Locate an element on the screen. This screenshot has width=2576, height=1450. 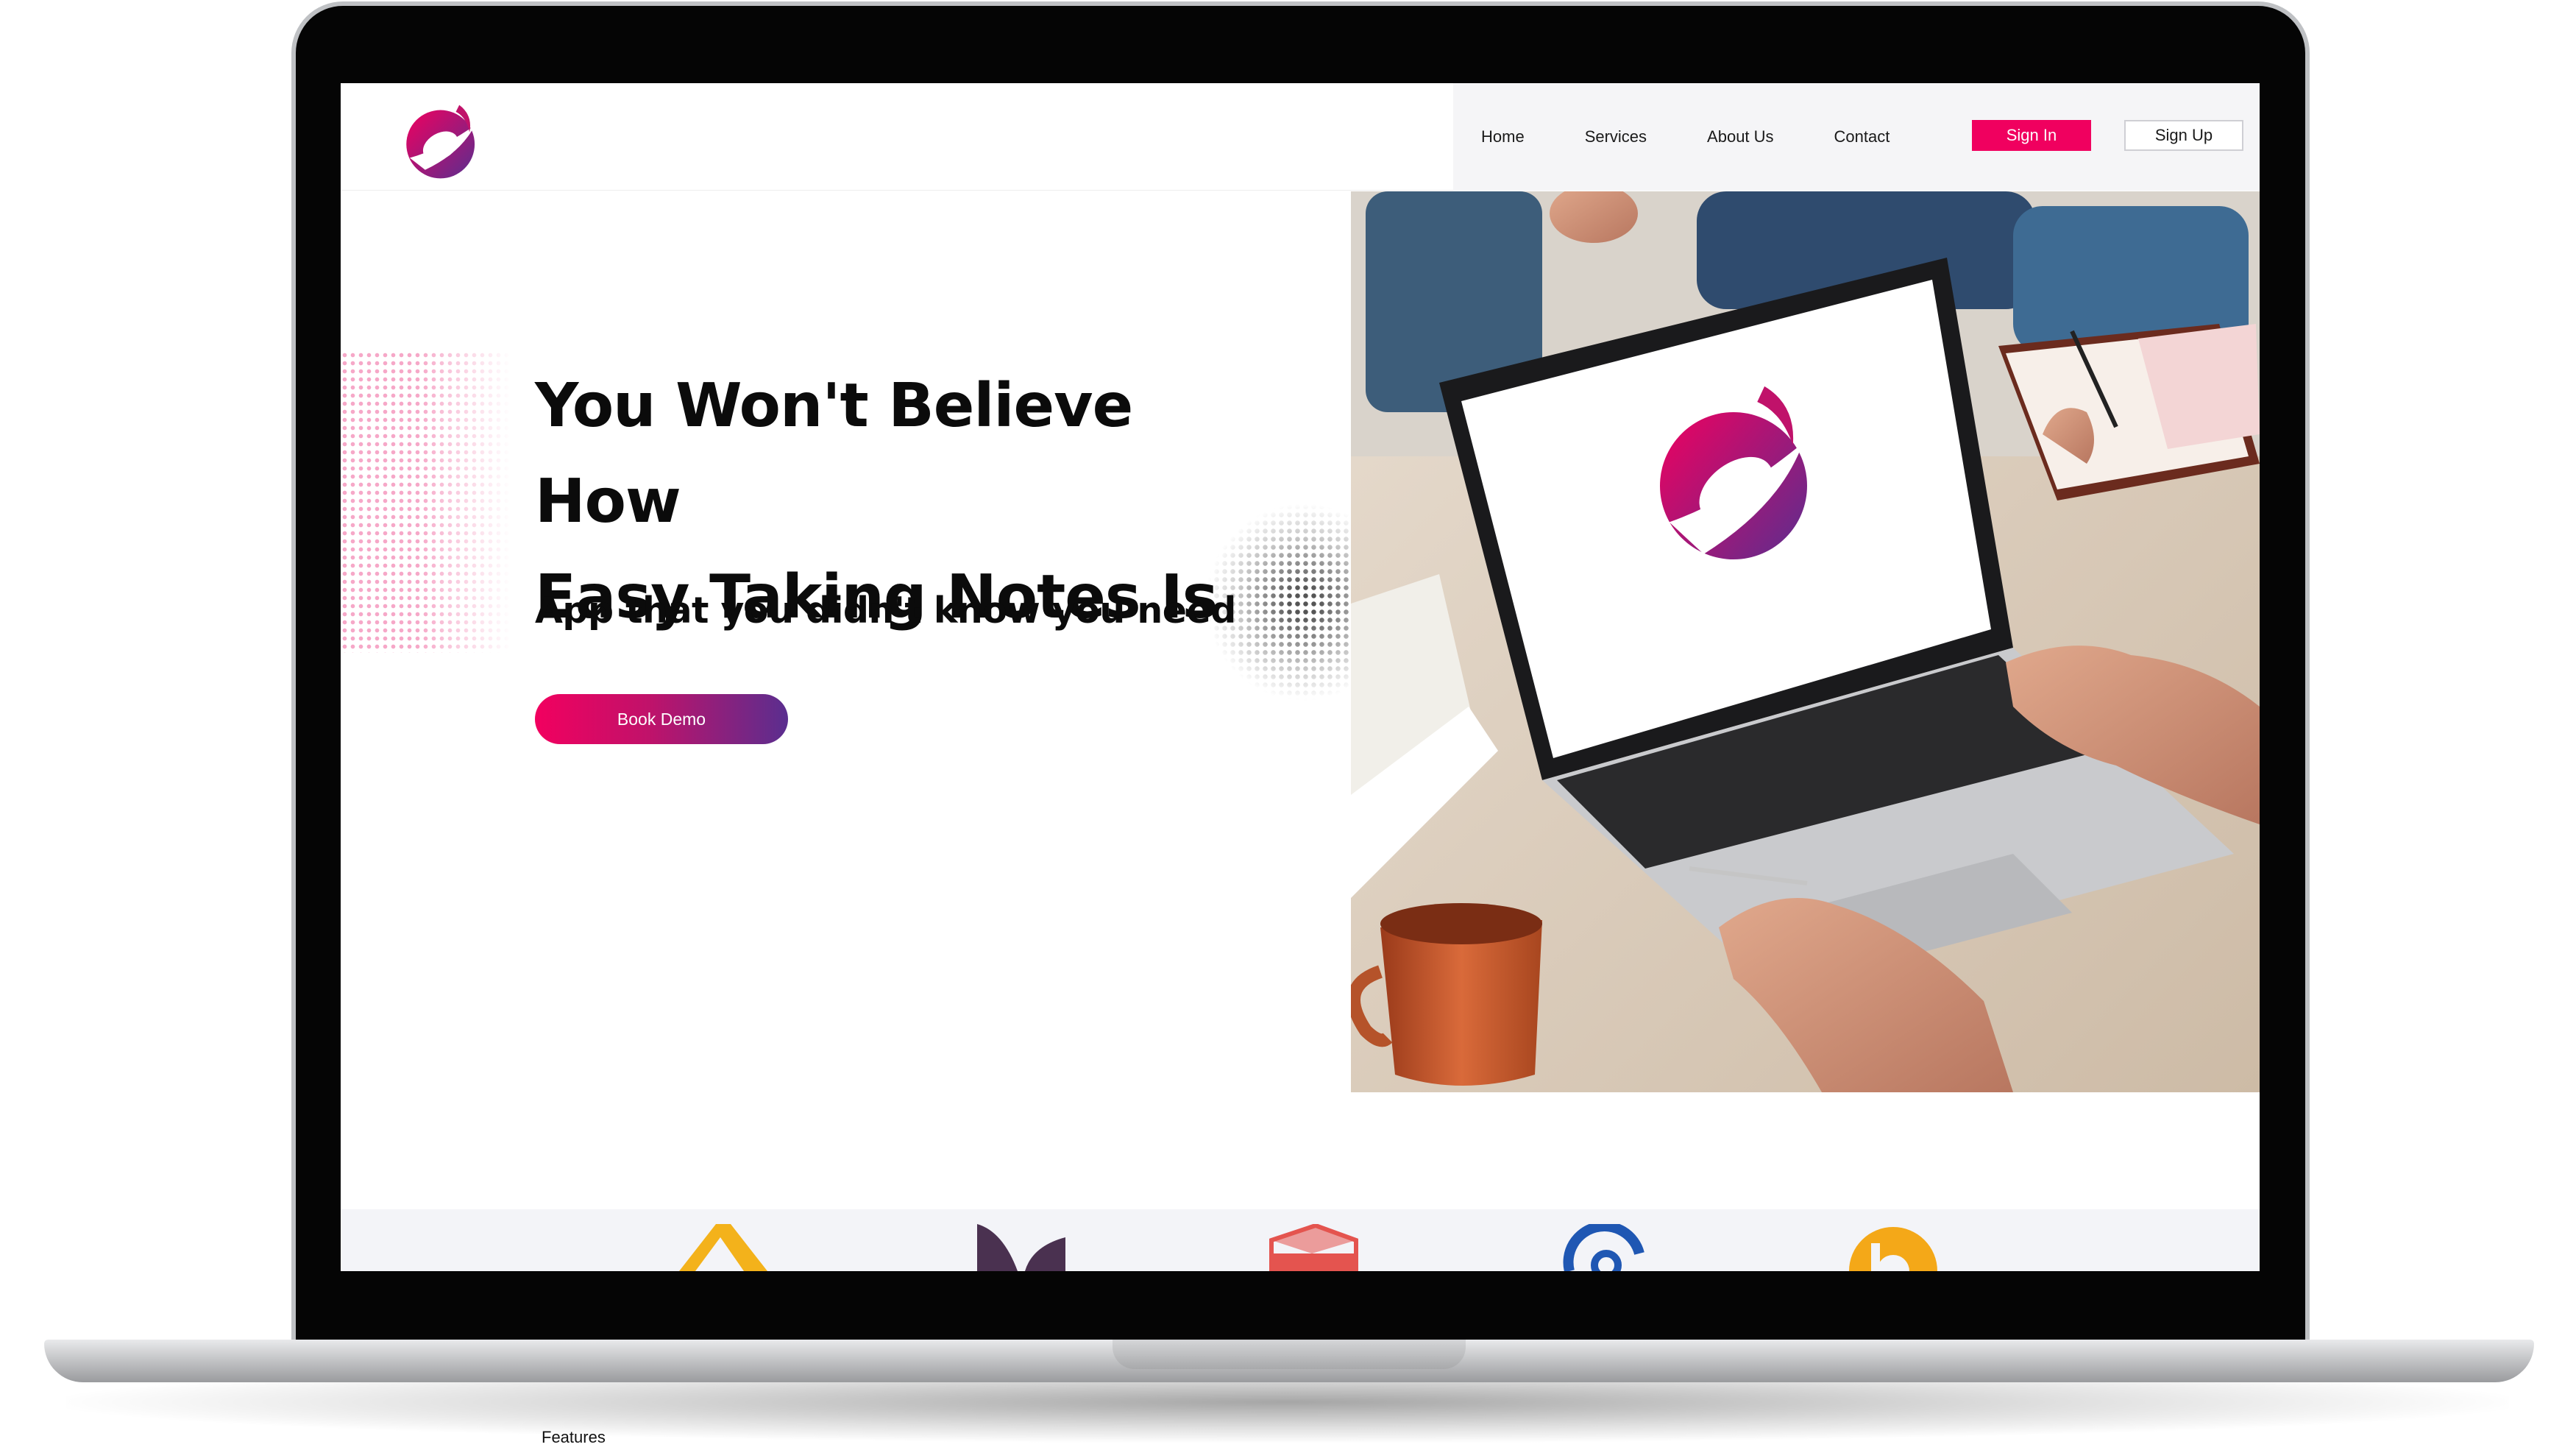
nav-services: Services is located at coordinates (1616, 136).